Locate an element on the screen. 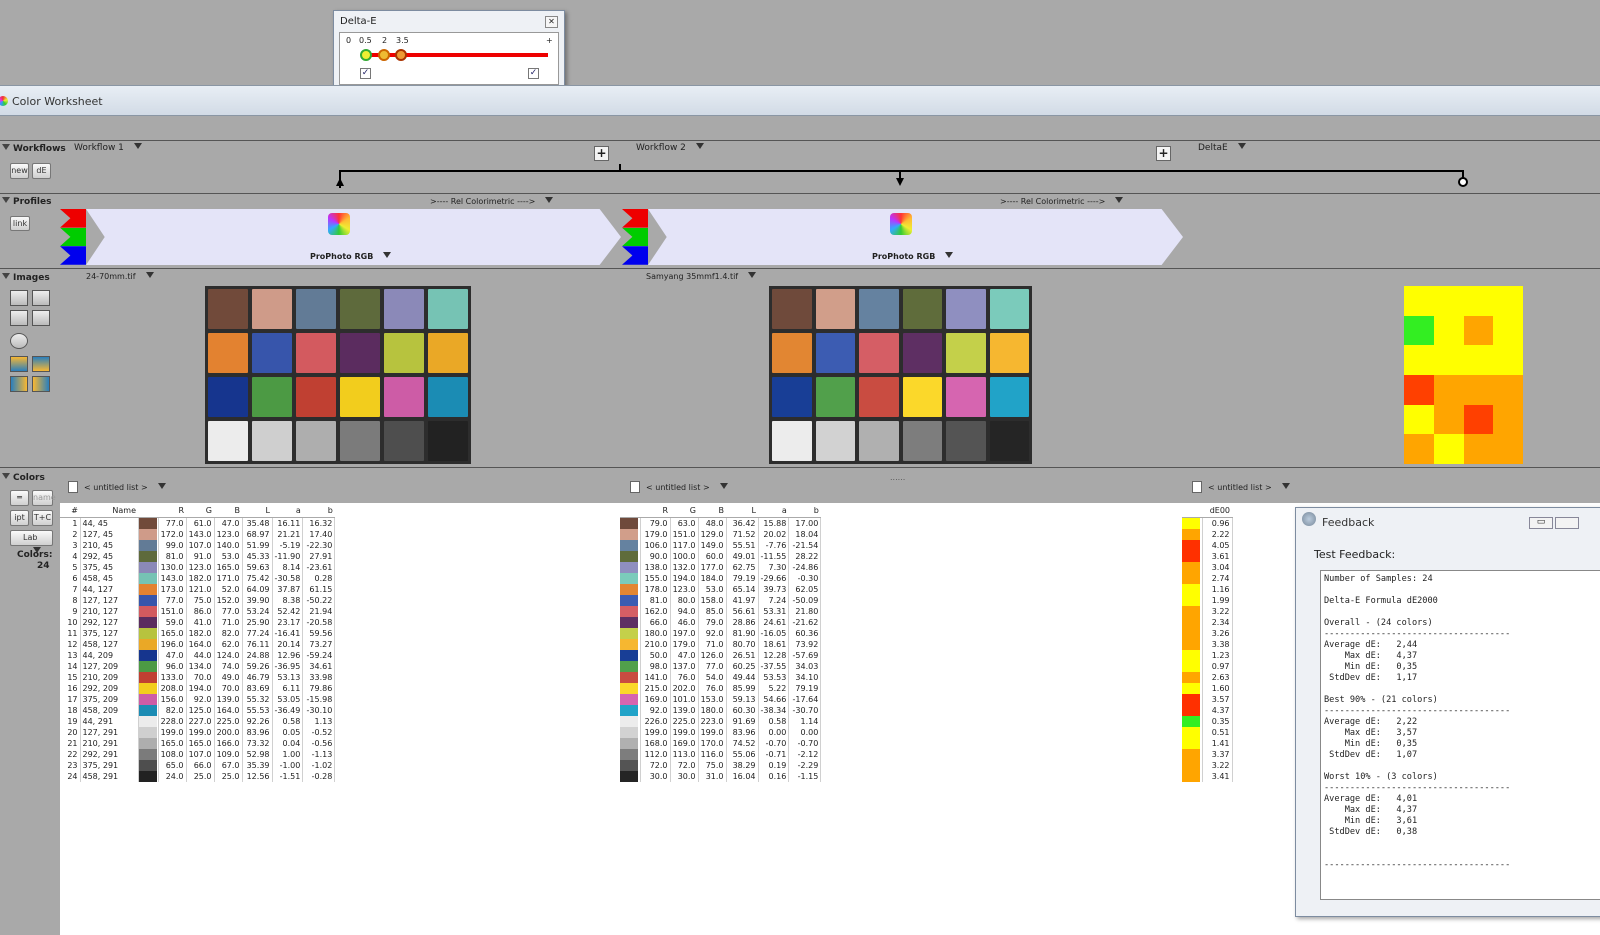  table-row: 2.74 is located at coordinates (1207, 578).